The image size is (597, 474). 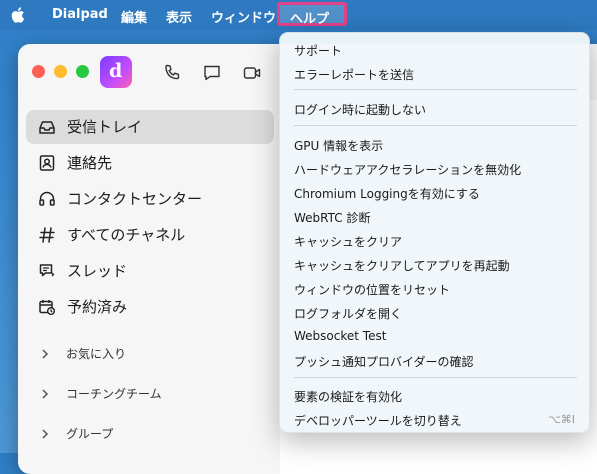 I want to click on menu-item-dont-launch-at-login: ログイン時に起動しない, so click(x=360, y=109).